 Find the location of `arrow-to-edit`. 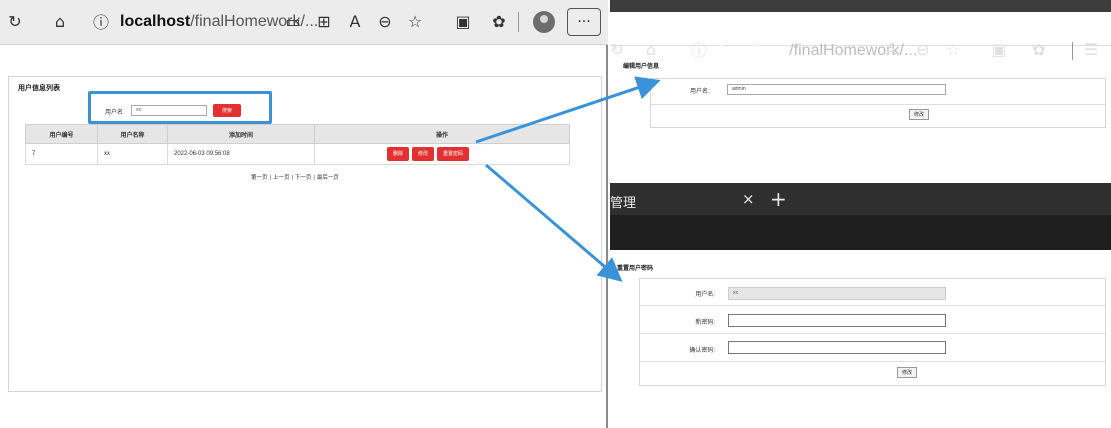

arrow-to-edit is located at coordinates (568, 110).